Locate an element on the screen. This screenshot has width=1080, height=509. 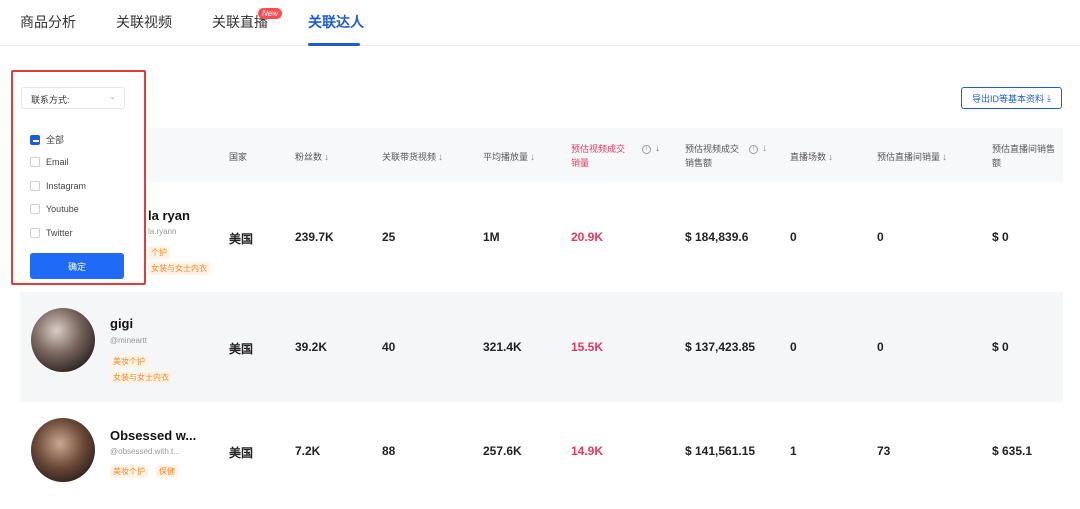
header-videos: 关联带货视频 ↓ is located at coordinates (412, 157).